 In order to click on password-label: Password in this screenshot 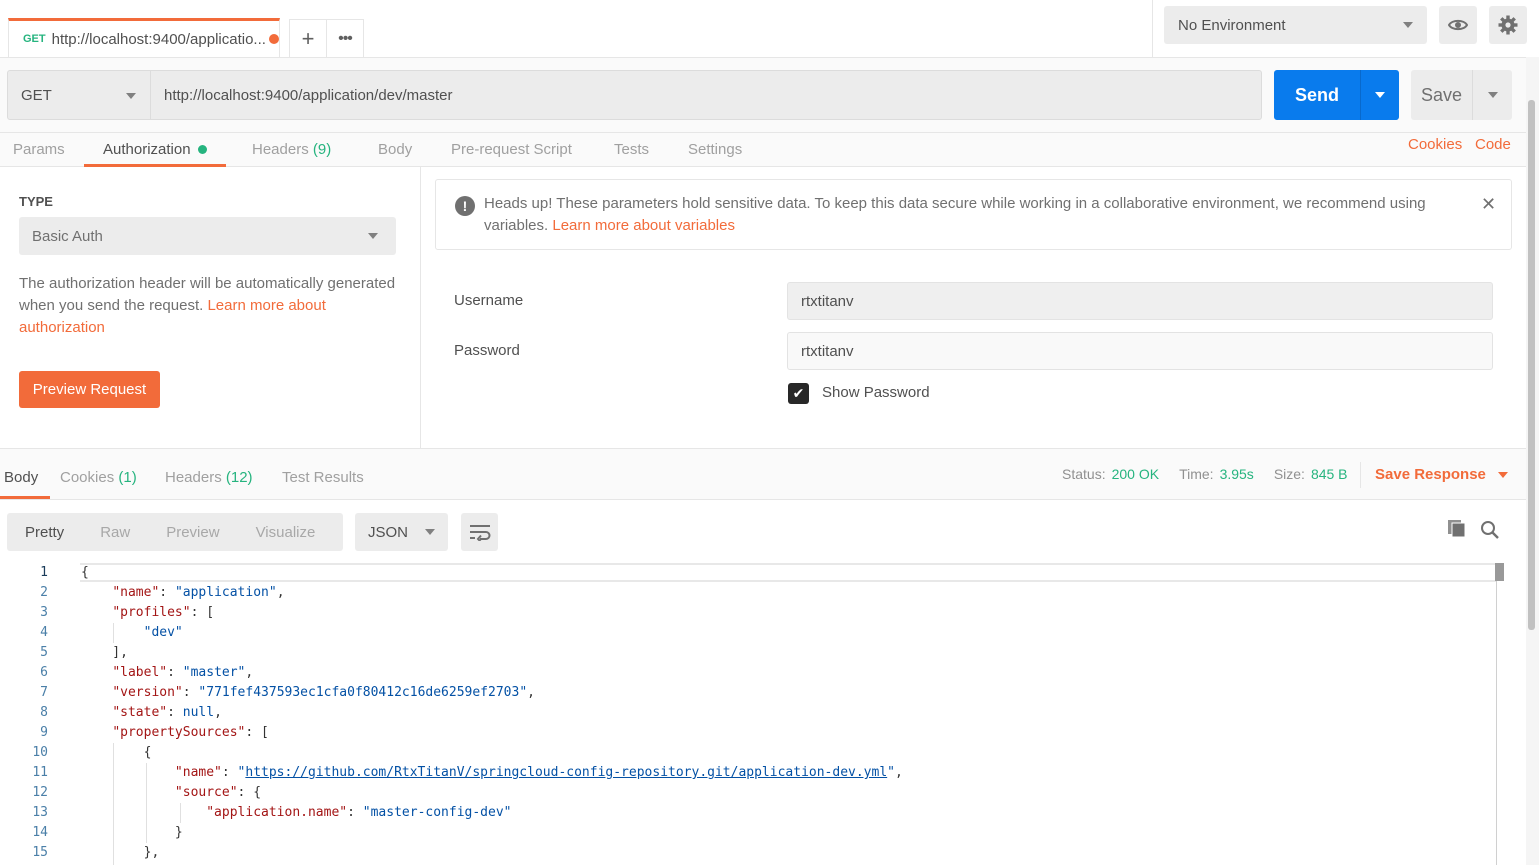, I will do `click(487, 350)`.